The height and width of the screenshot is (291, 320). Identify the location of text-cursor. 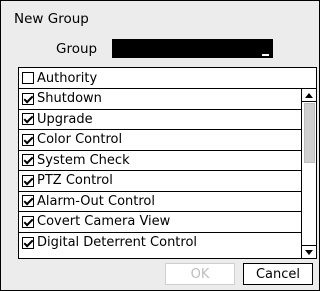
(265, 55).